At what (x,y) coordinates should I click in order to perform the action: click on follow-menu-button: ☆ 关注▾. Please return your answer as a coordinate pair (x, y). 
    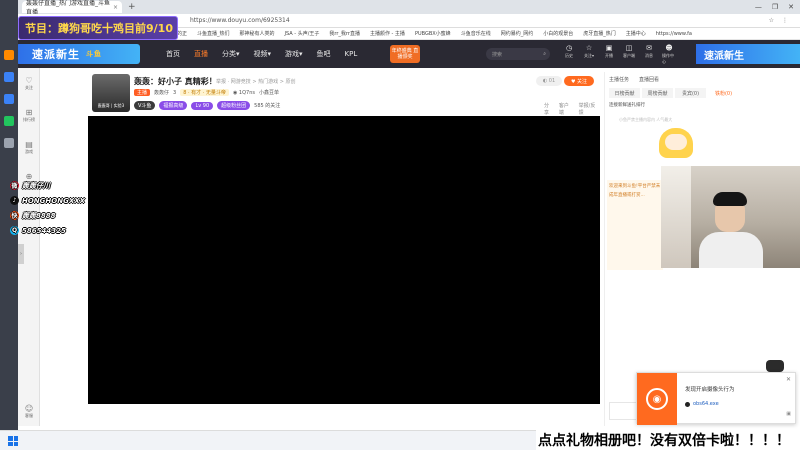
    Looking at the image, I should click on (589, 54).